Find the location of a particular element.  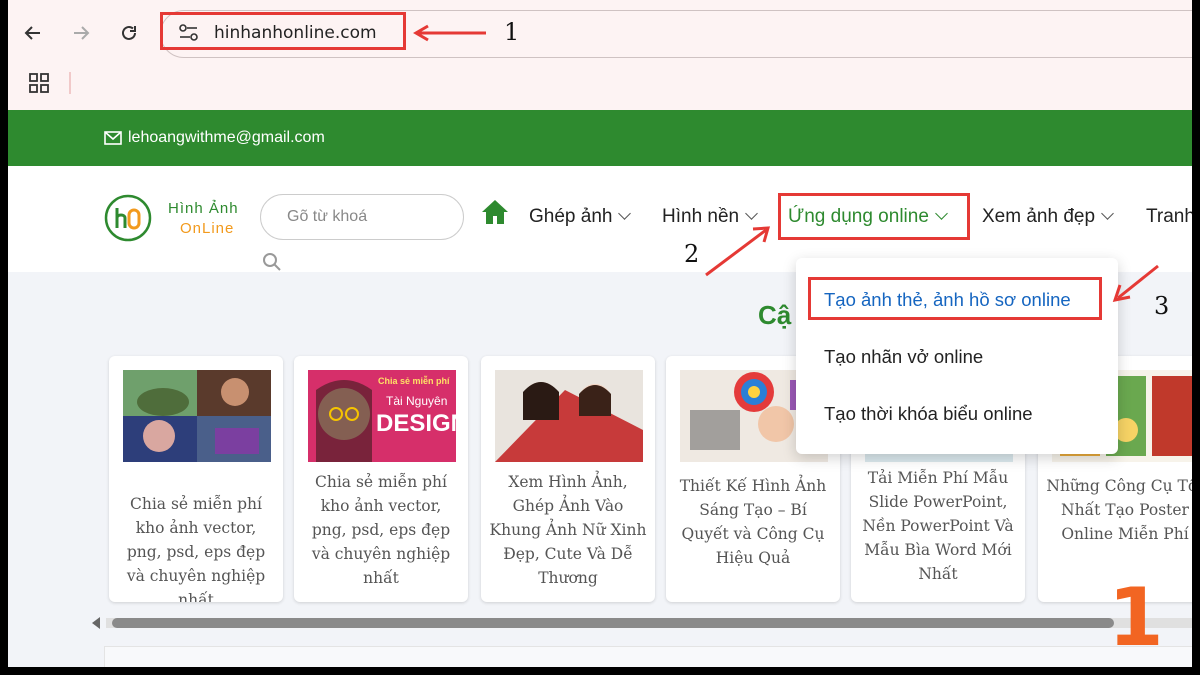

search-icon is located at coordinates (272, 262).